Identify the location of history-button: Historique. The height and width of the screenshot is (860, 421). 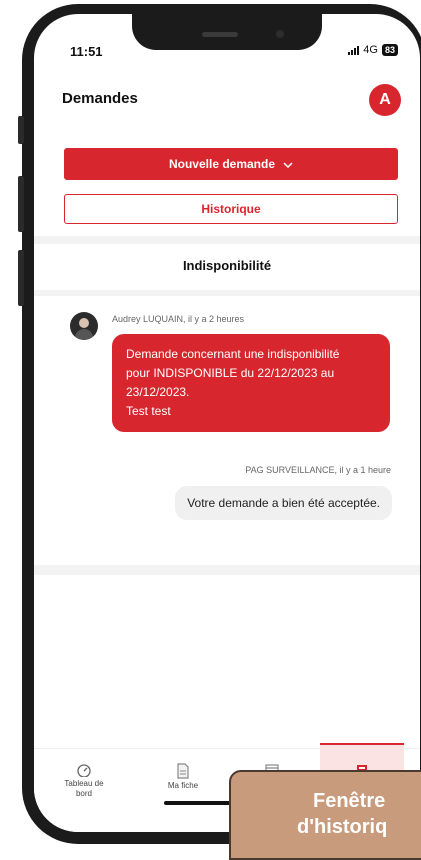
(231, 209).